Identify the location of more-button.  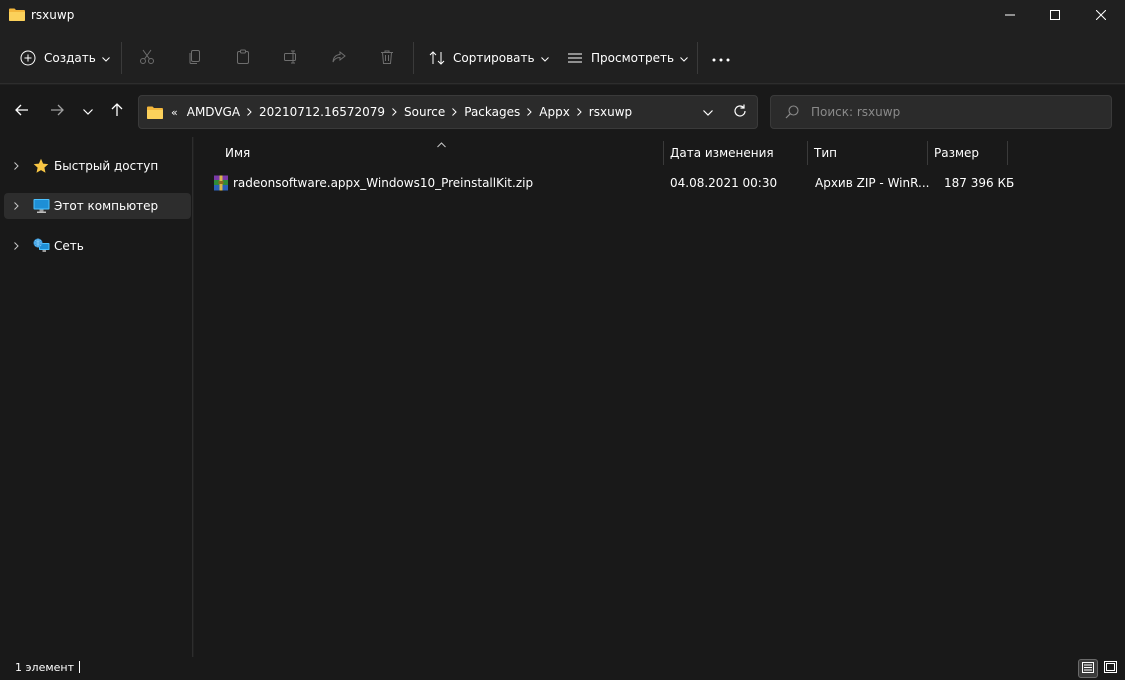
(721, 58).